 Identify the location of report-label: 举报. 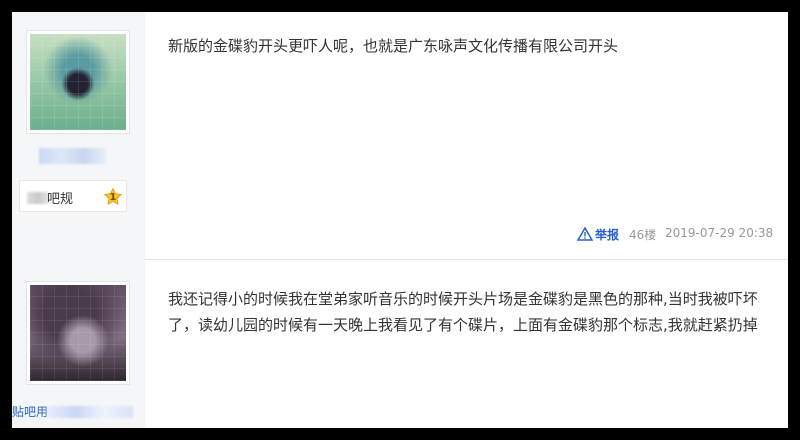
(607, 234).